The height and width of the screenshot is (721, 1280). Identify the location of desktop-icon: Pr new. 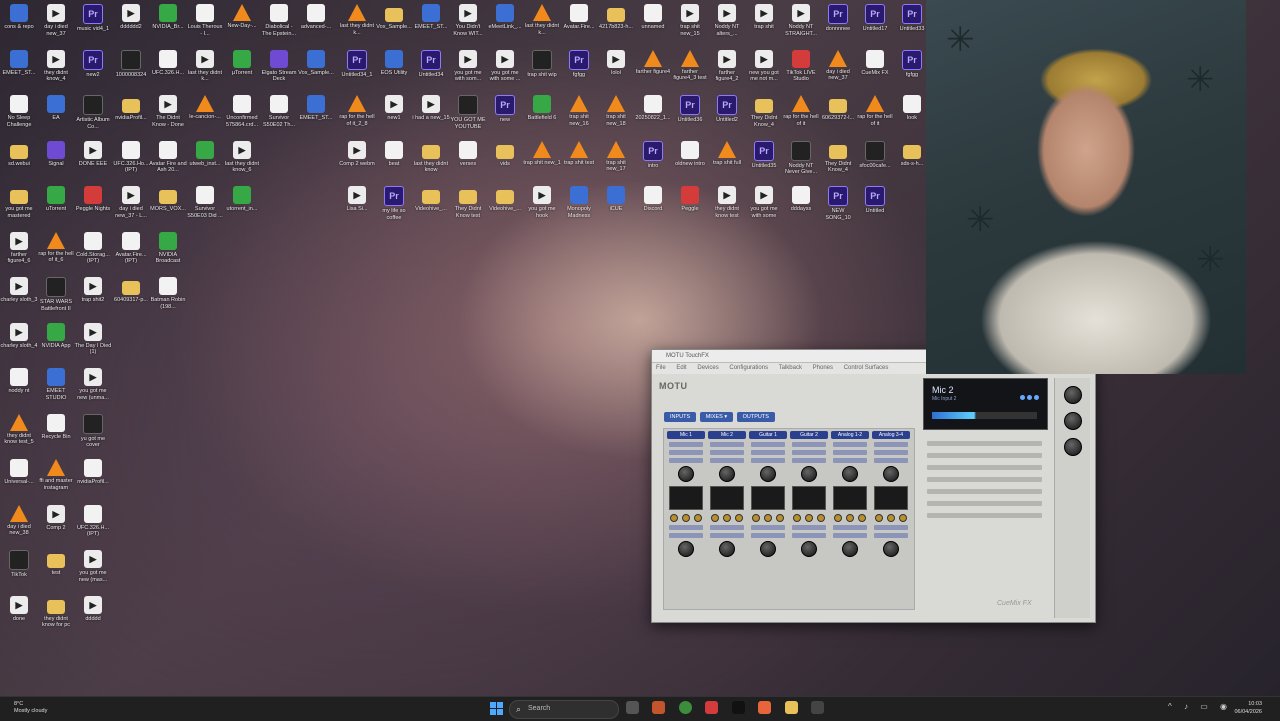
(505, 117).